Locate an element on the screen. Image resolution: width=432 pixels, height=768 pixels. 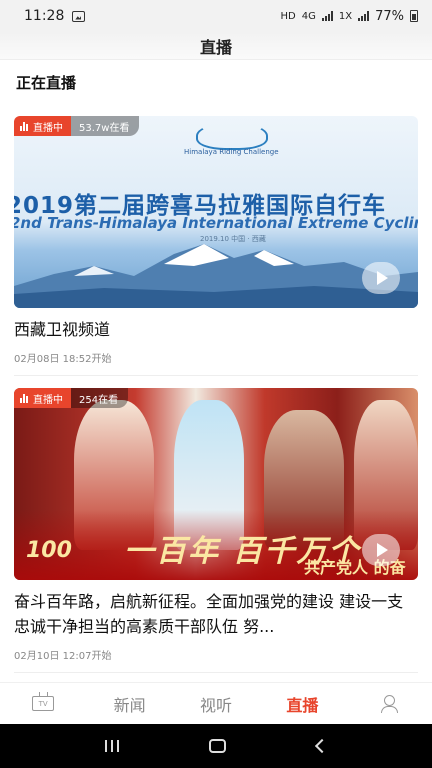
anniversary-badge: 100 is located at coordinates (49, 550).